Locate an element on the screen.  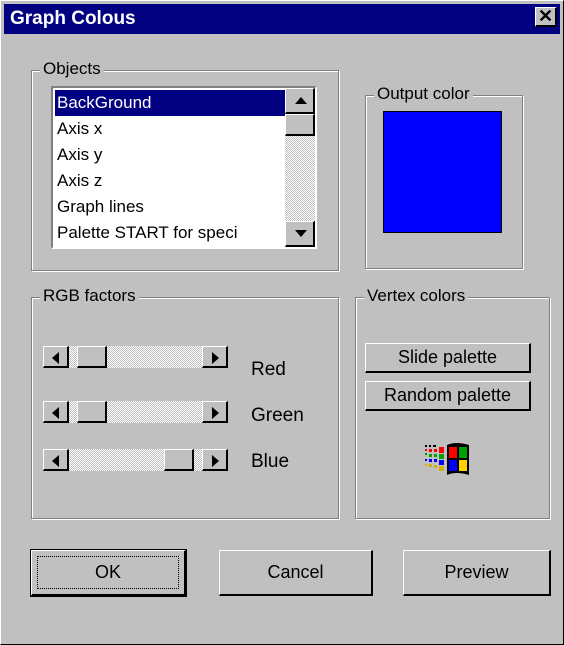
blue-slider-thumb is located at coordinates (178, 460).